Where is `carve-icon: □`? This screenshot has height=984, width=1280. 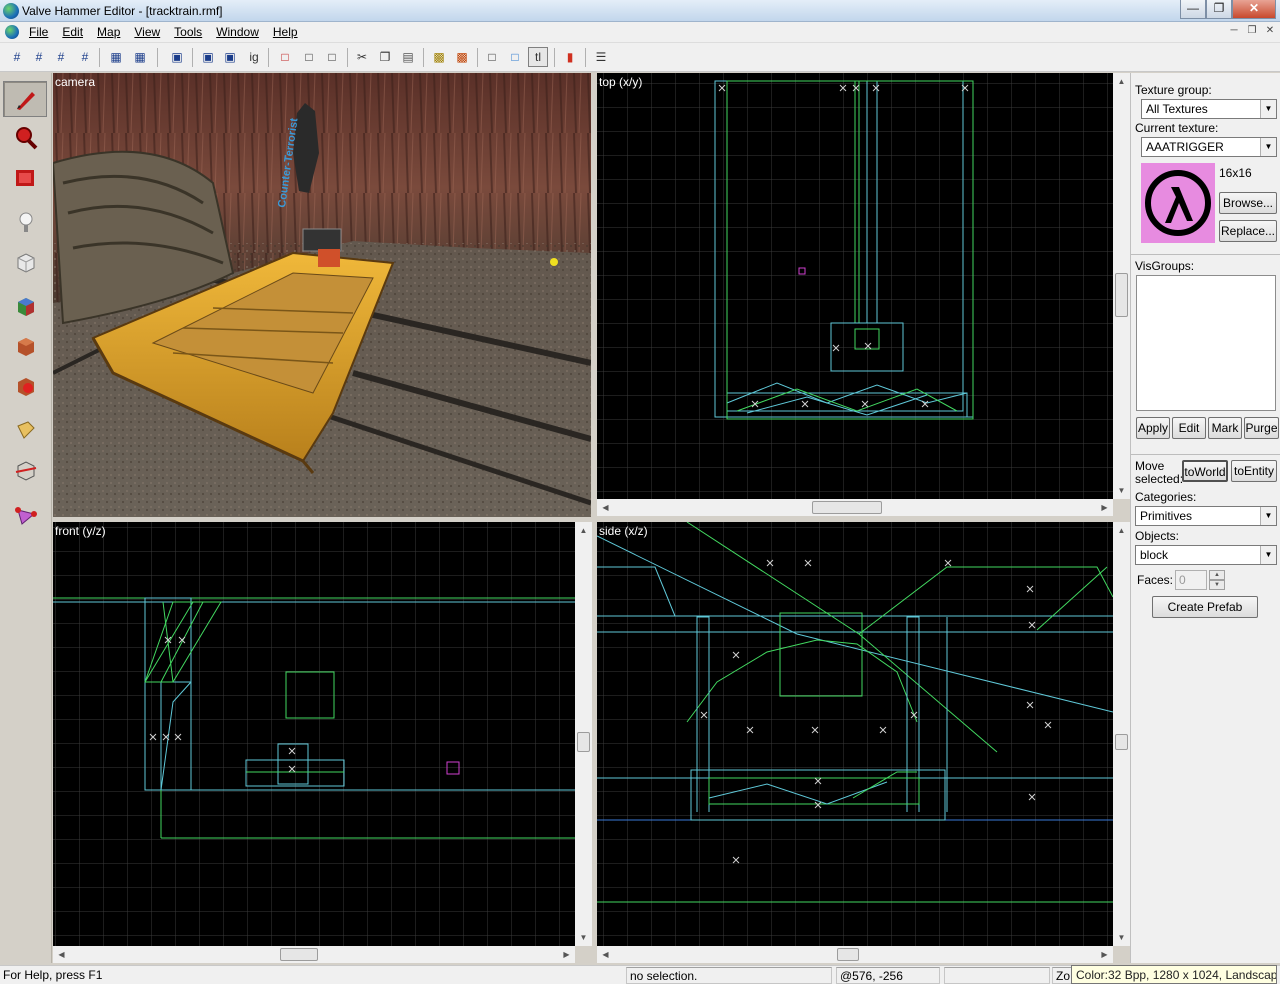 carve-icon: □ is located at coordinates (285, 57).